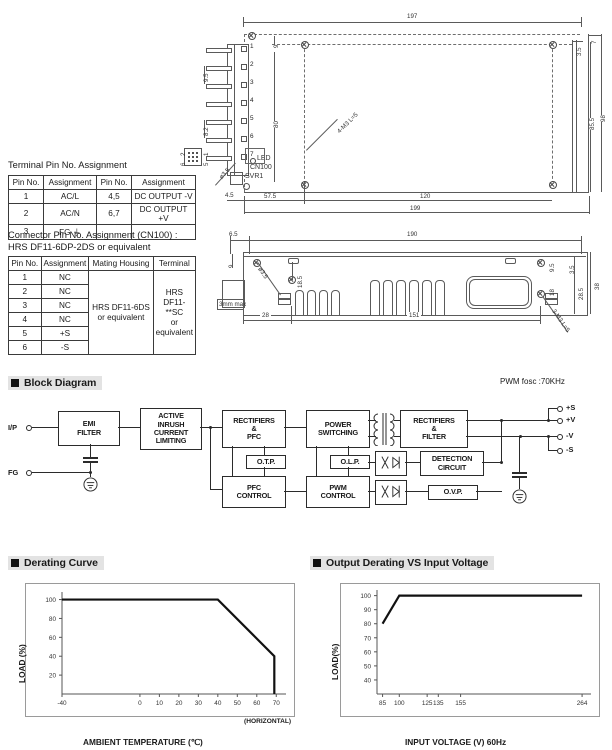  I want to click on dim-ext-199-r, so click(589, 205).